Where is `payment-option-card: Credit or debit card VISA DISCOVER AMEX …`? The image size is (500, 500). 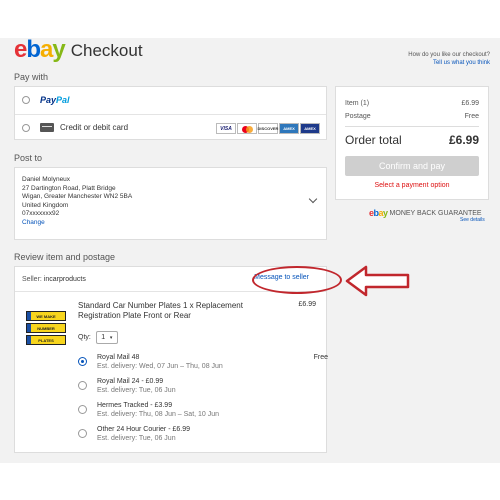 payment-option-card: Credit or debit card VISA DISCOVER AMEX … is located at coordinates (170, 127).